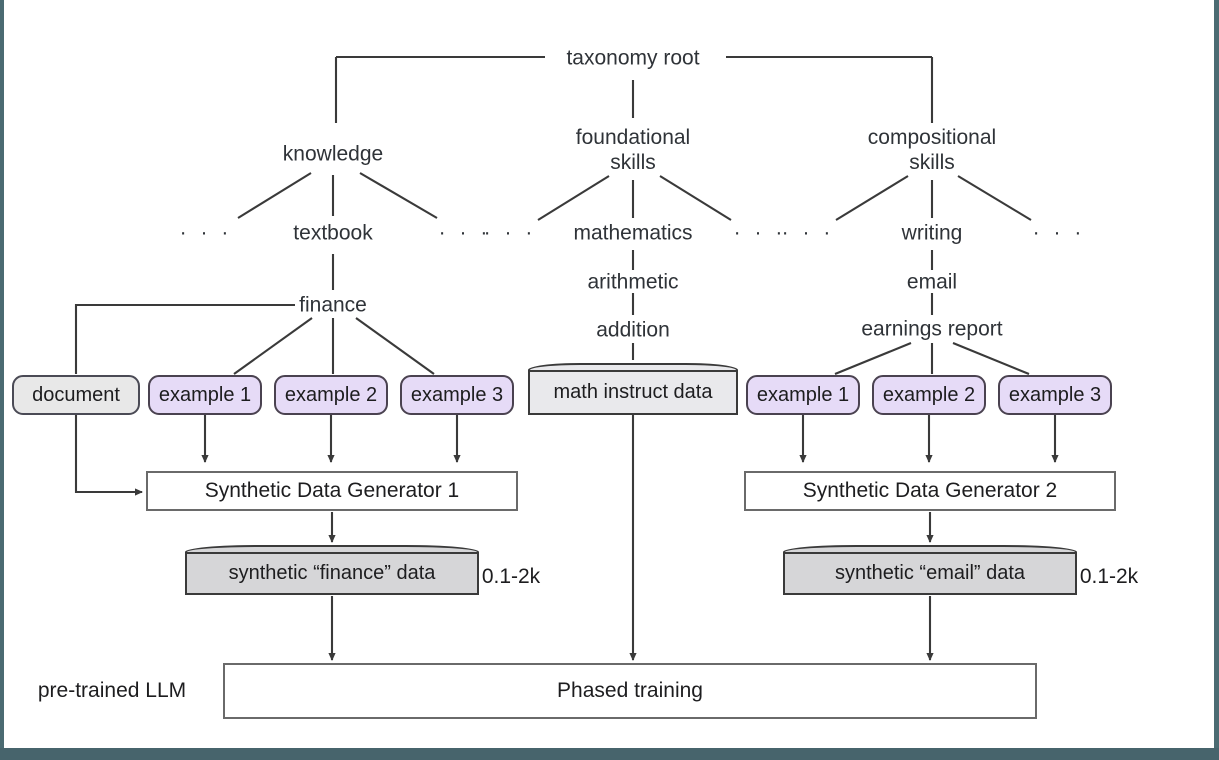 The height and width of the screenshot is (760, 1219). What do you see at coordinates (184, 338) in the screenshot?
I see `line-finance-to-document` at bounding box center [184, 338].